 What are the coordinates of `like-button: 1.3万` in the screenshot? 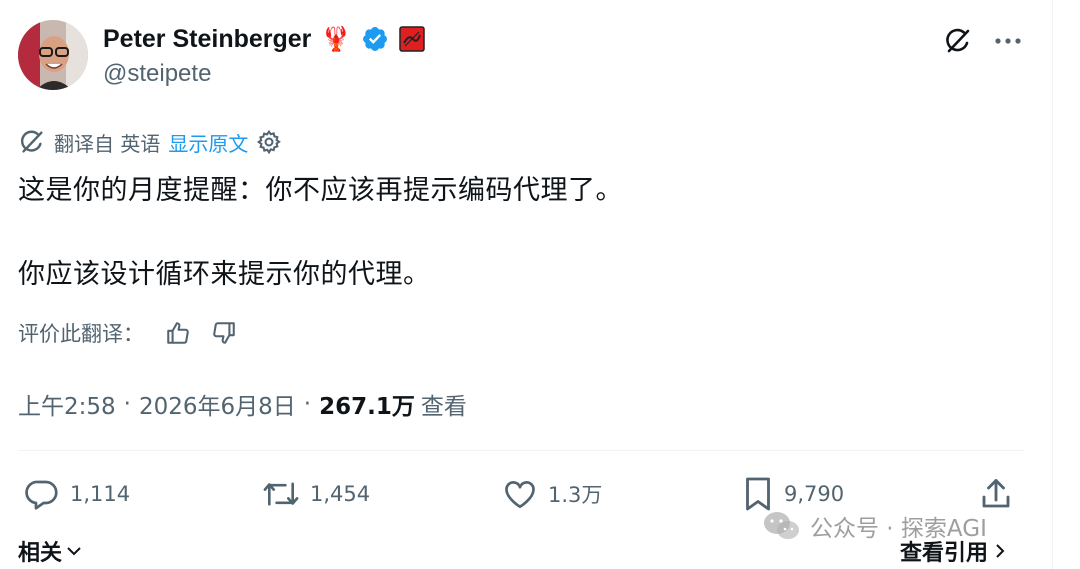 It's located at (552, 494).